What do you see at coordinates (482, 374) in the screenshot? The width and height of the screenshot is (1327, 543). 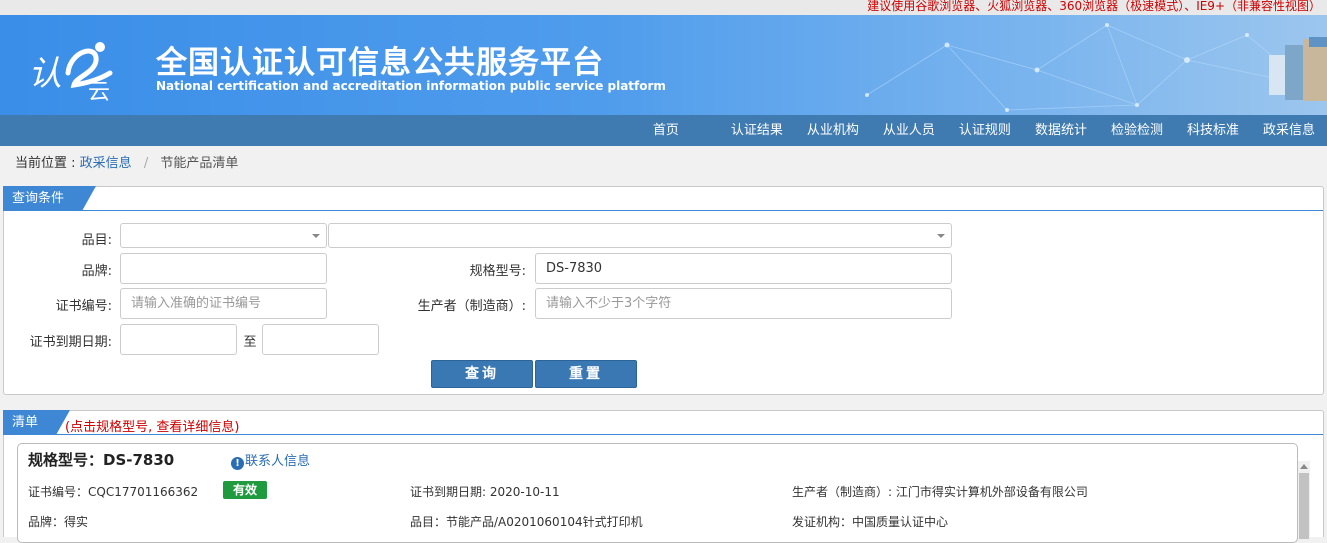 I see `search-button: 查询` at bounding box center [482, 374].